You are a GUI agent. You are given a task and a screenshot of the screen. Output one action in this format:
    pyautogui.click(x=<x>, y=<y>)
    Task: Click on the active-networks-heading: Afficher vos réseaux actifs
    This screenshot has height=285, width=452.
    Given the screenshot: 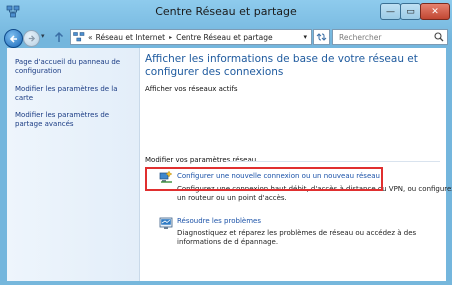 What is the action you would take?
    pyautogui.click(x=191, y=89)
    